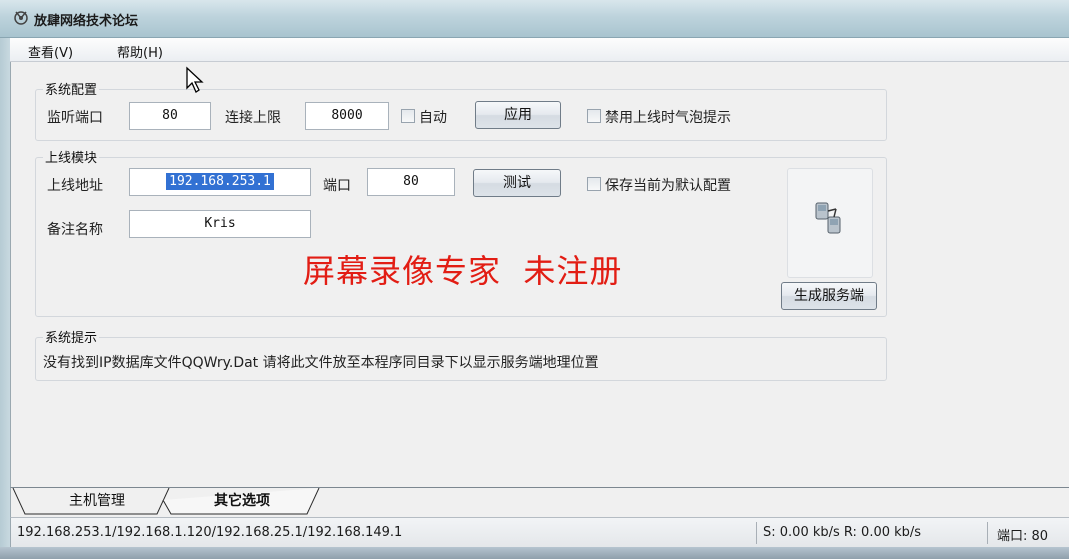 This screenshot has width=1069, height=559. I want to click on unregistered-watermark: 屏幕录像专家 未注册, so click(463, 271).